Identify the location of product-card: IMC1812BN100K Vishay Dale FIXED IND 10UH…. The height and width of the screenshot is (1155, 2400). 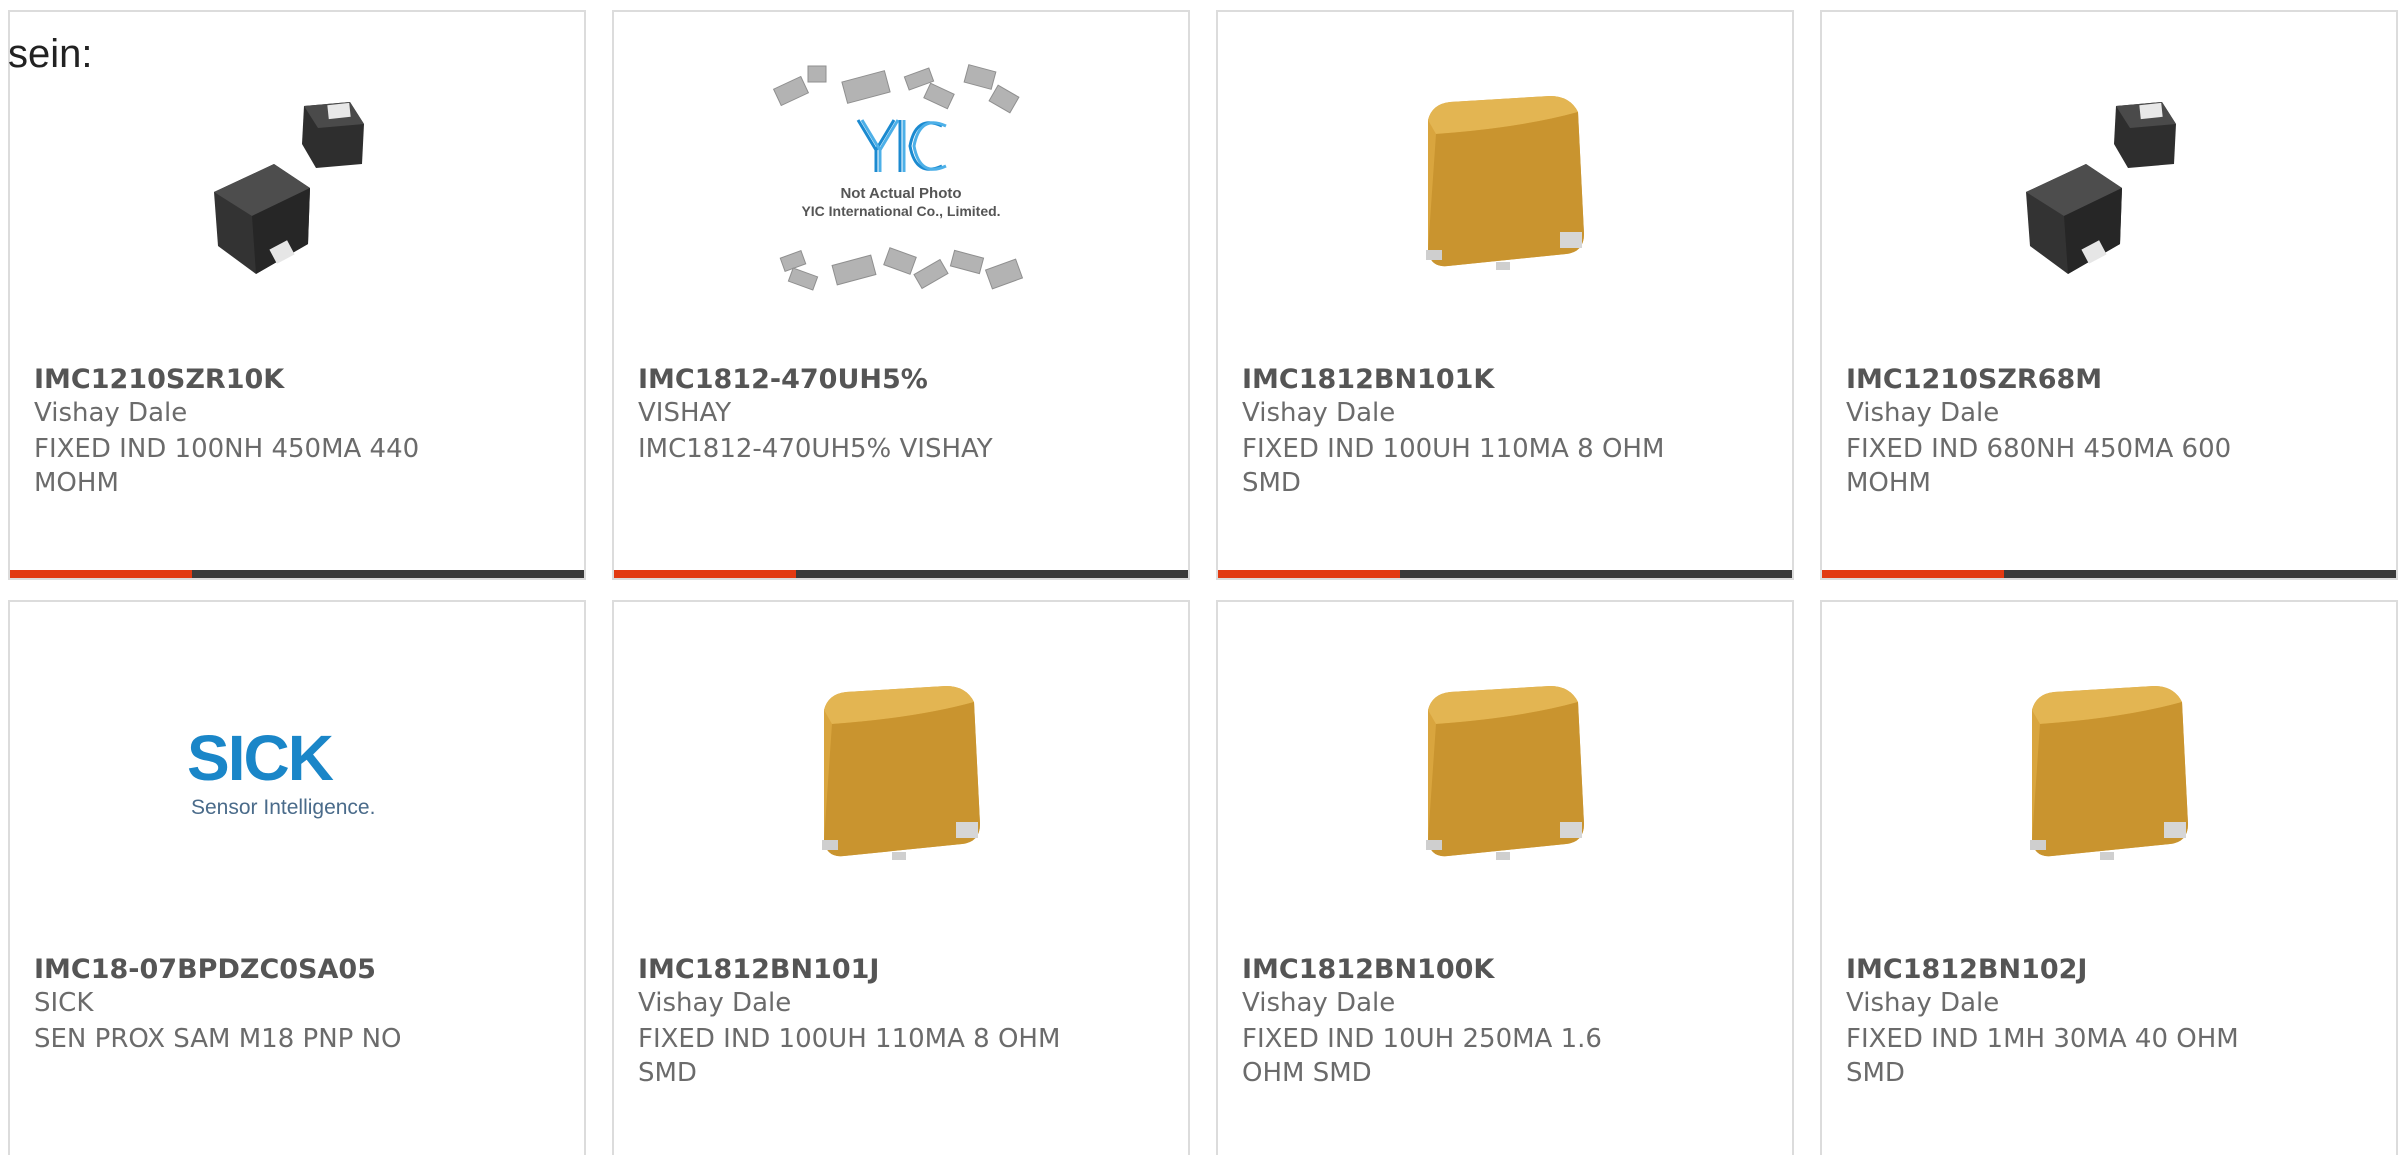
(1505, 877).